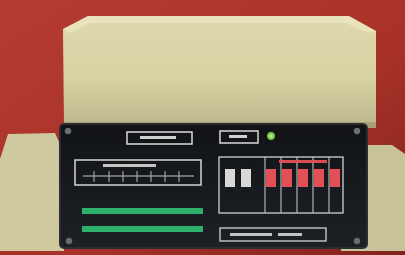 This screenshot has width=405, height=255. Describe the element at coordinates (303, 161) in the screenshot. I see `switch-bank-header` at that location.